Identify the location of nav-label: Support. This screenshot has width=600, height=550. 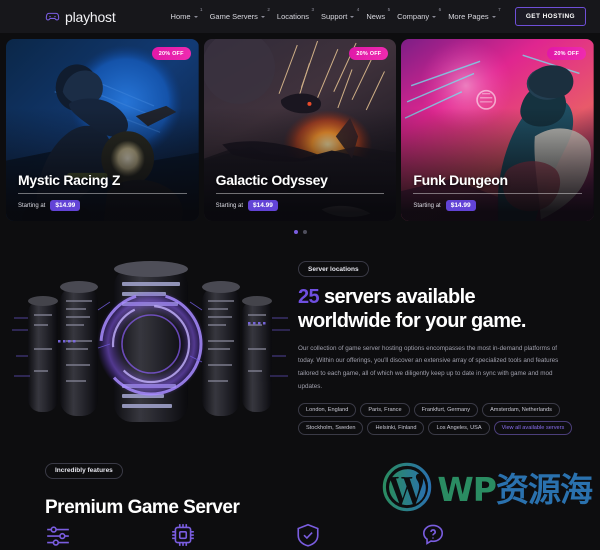
(334, 16).